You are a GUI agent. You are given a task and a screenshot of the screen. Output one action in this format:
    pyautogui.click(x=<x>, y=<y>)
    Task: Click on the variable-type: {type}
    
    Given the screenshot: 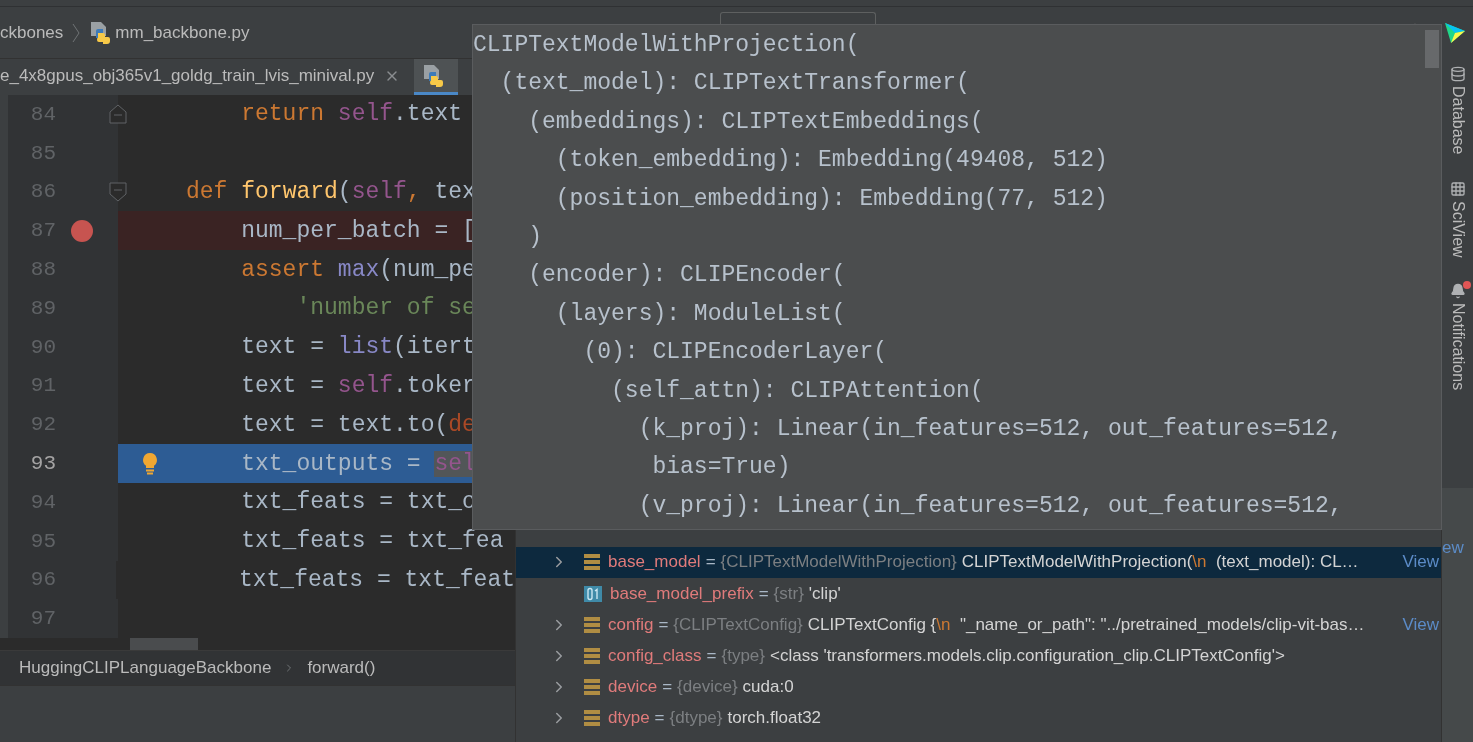 What is the action you would take?
    pyautogui.click(x=743, y=656)
    